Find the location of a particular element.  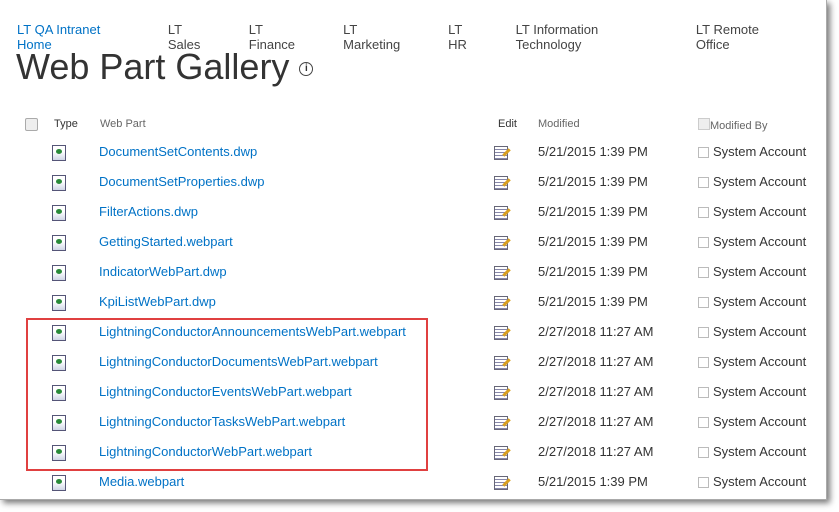

col-edit: Edit is located at coordinates (507, 124).